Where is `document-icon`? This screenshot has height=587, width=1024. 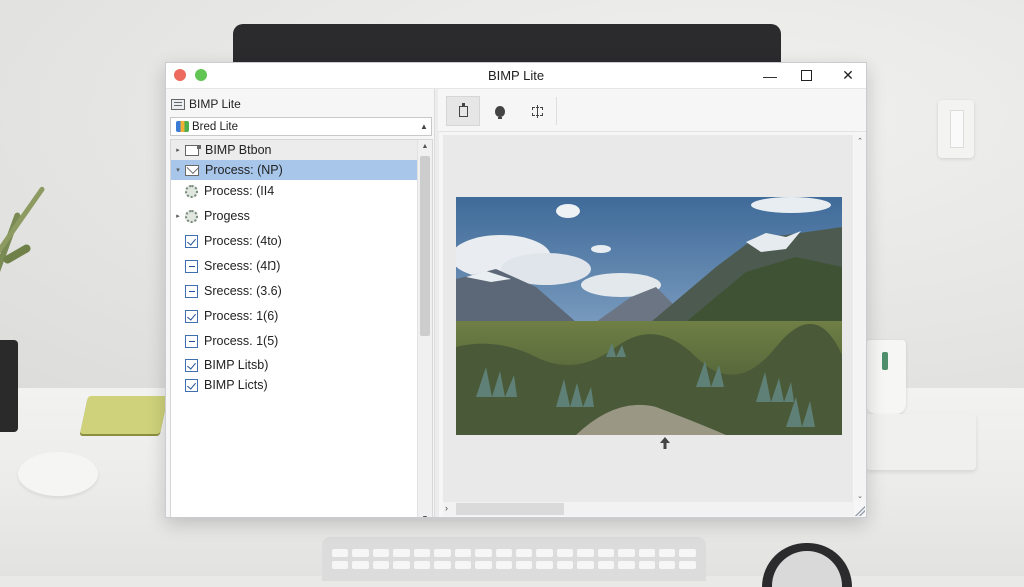
document-icon is located at coordinates (193, 150).